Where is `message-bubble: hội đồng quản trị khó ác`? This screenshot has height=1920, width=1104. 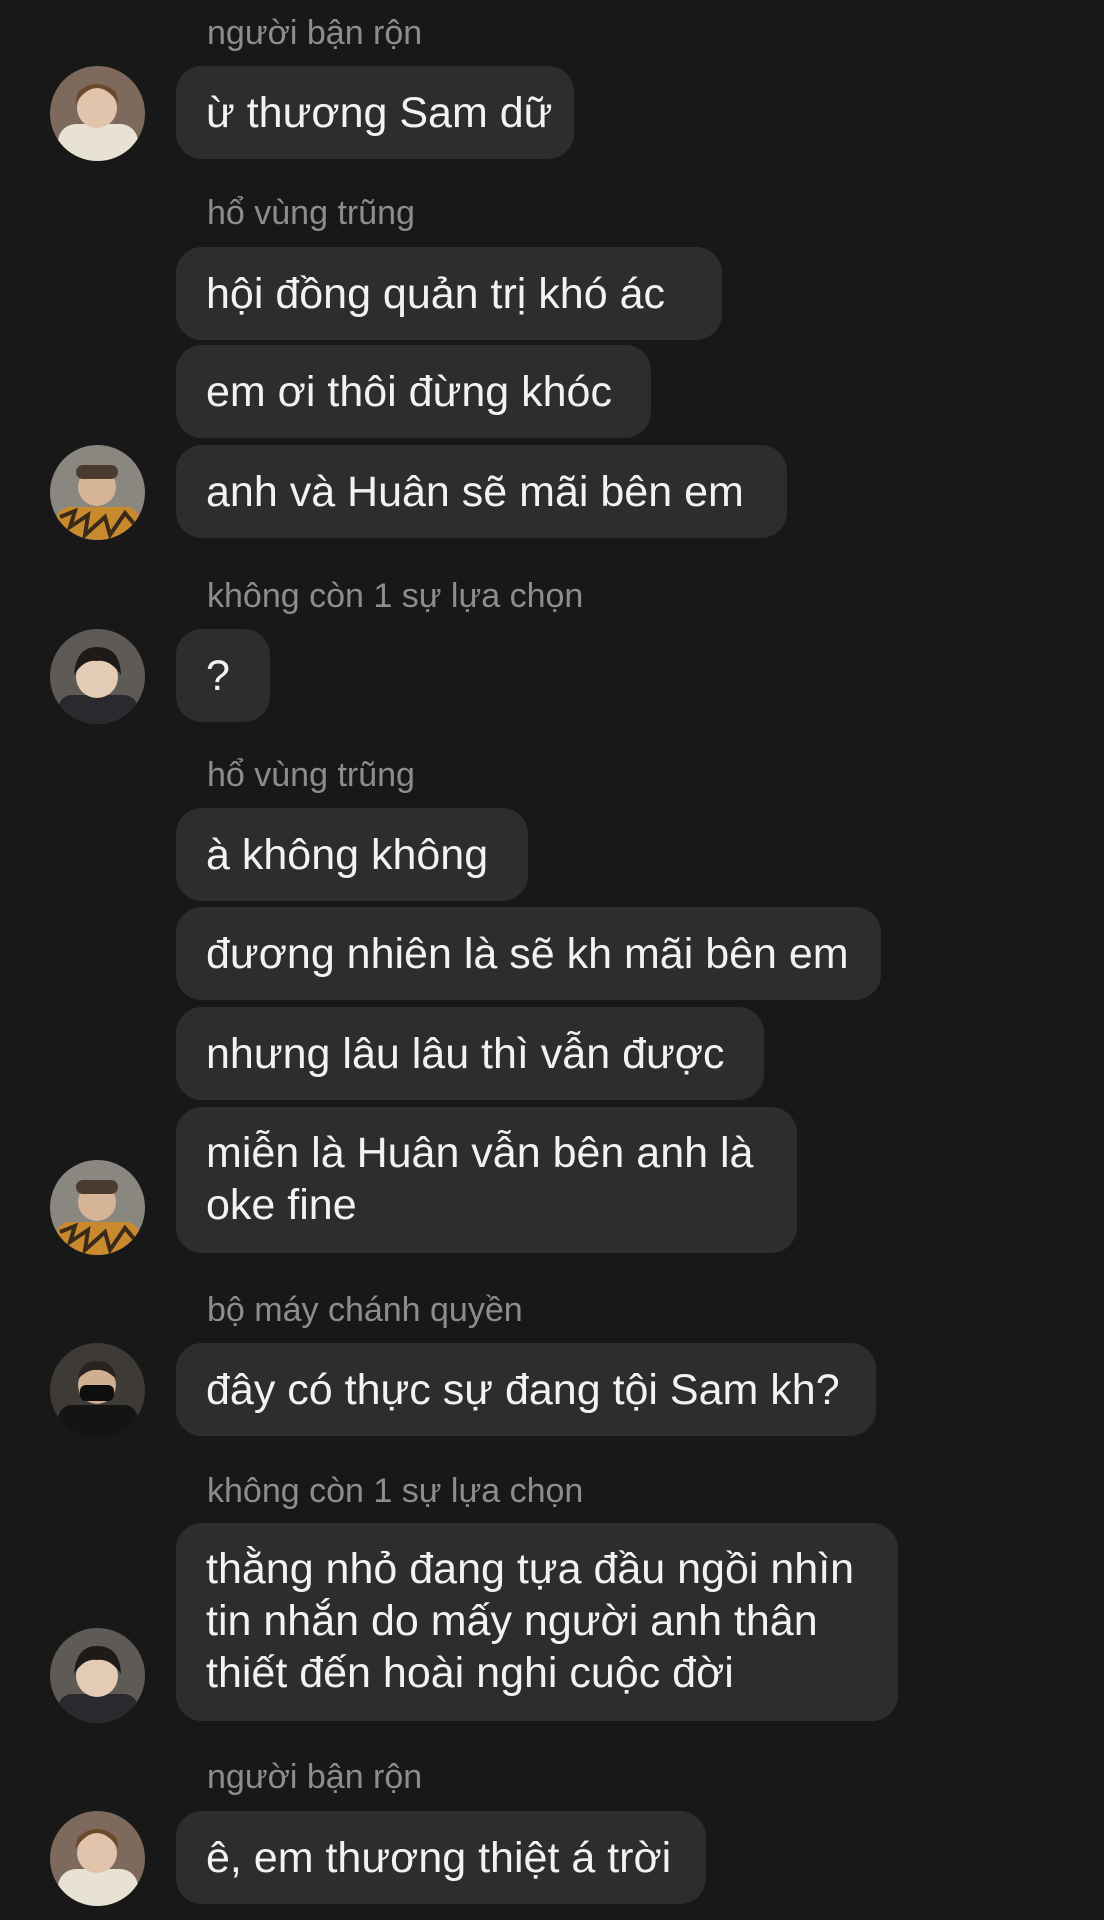 message-bubble: hội đồng quản trị khó ác is located at coordinates (449, 293).